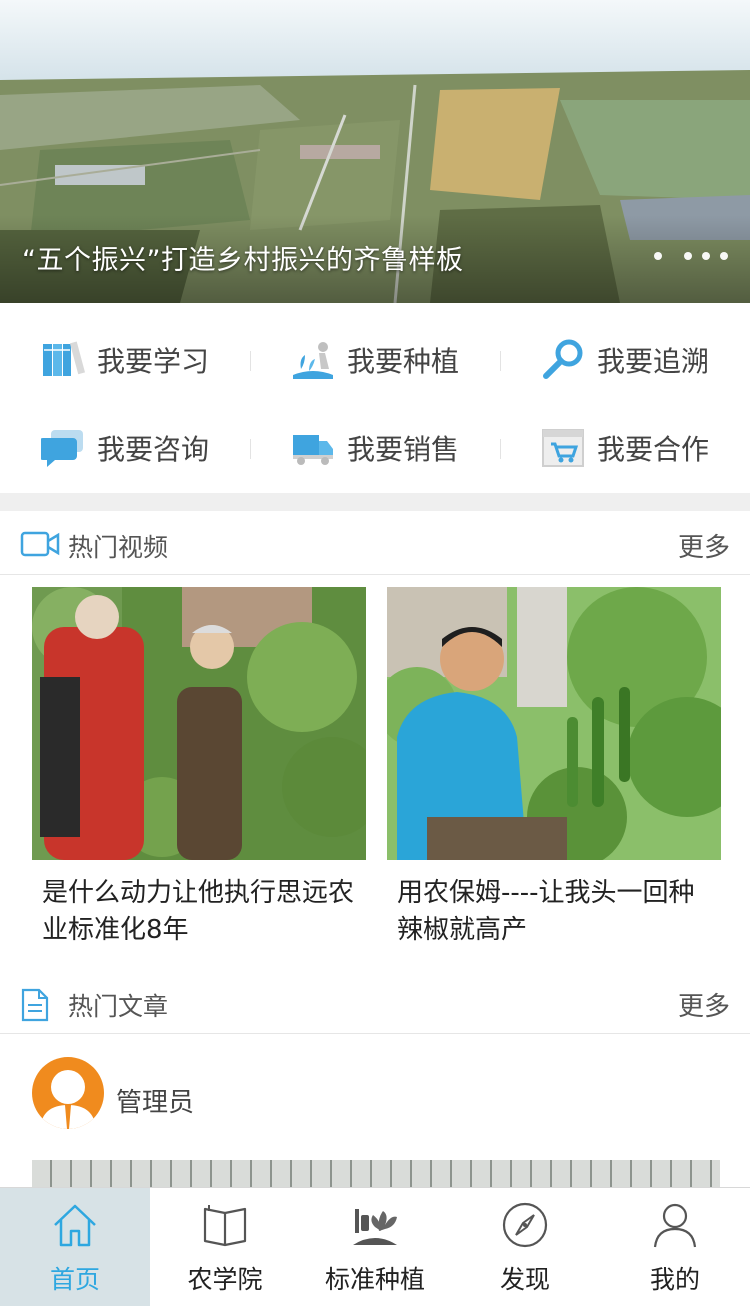  I want to click on tab-mine: 我的, so click(675, 1247).